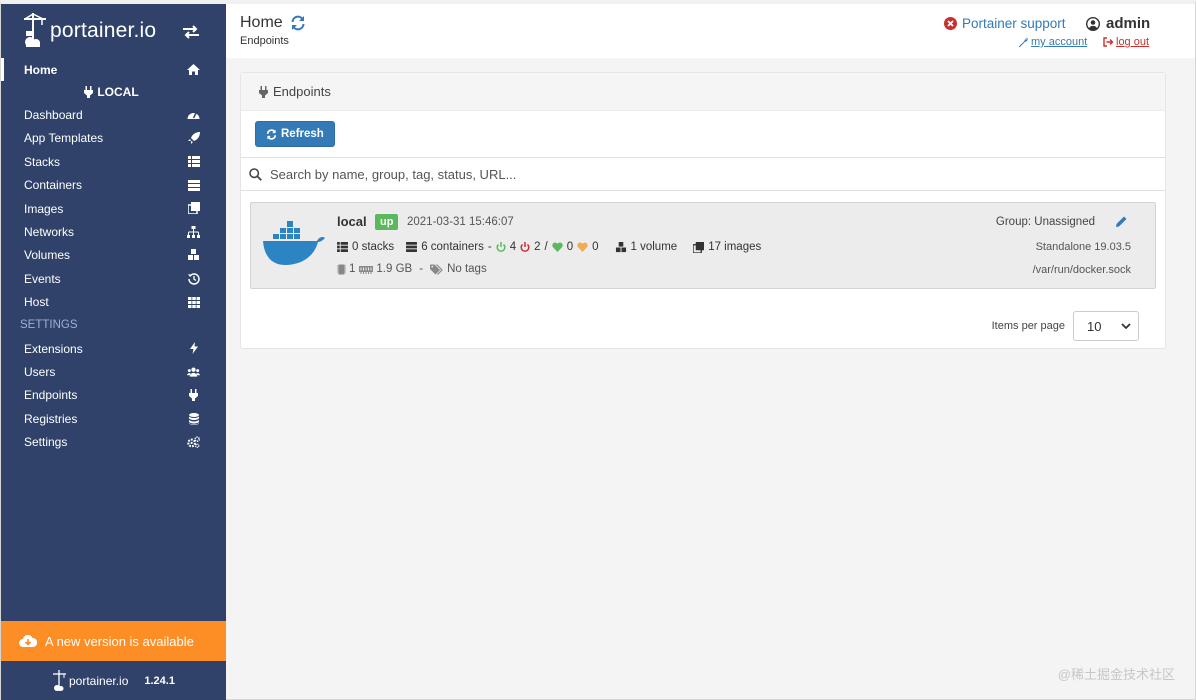 This screenshot has height=700, width=1196. I want to click on sidebar-item-events: Events, so click(113, 278).